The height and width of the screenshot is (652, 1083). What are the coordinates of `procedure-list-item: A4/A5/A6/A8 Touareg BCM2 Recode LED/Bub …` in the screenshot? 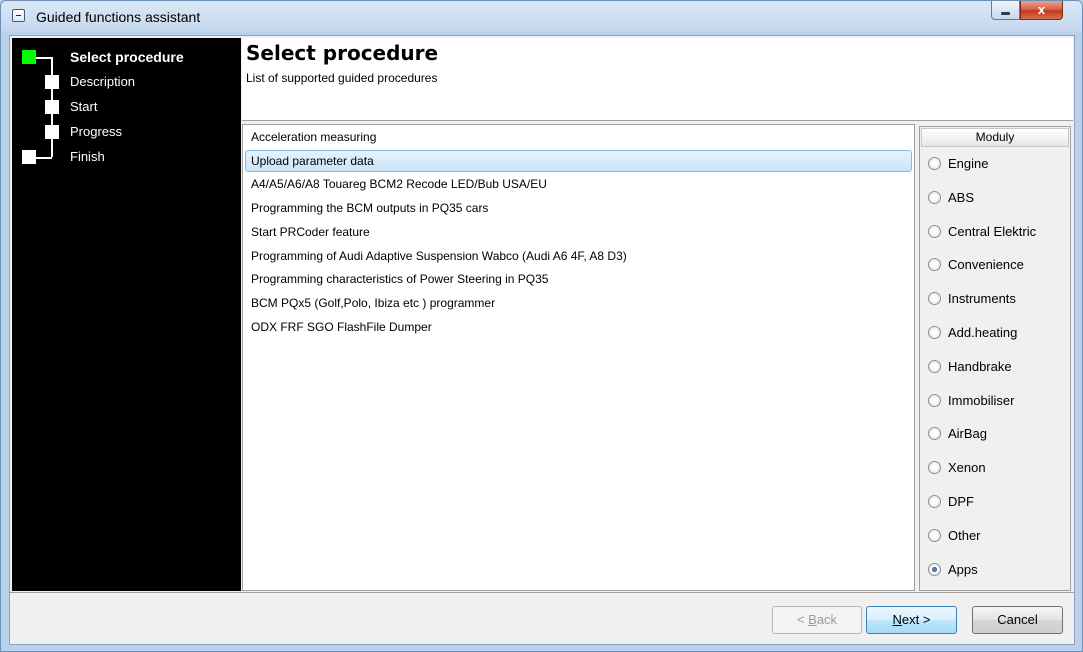 It's located at (578, 184).